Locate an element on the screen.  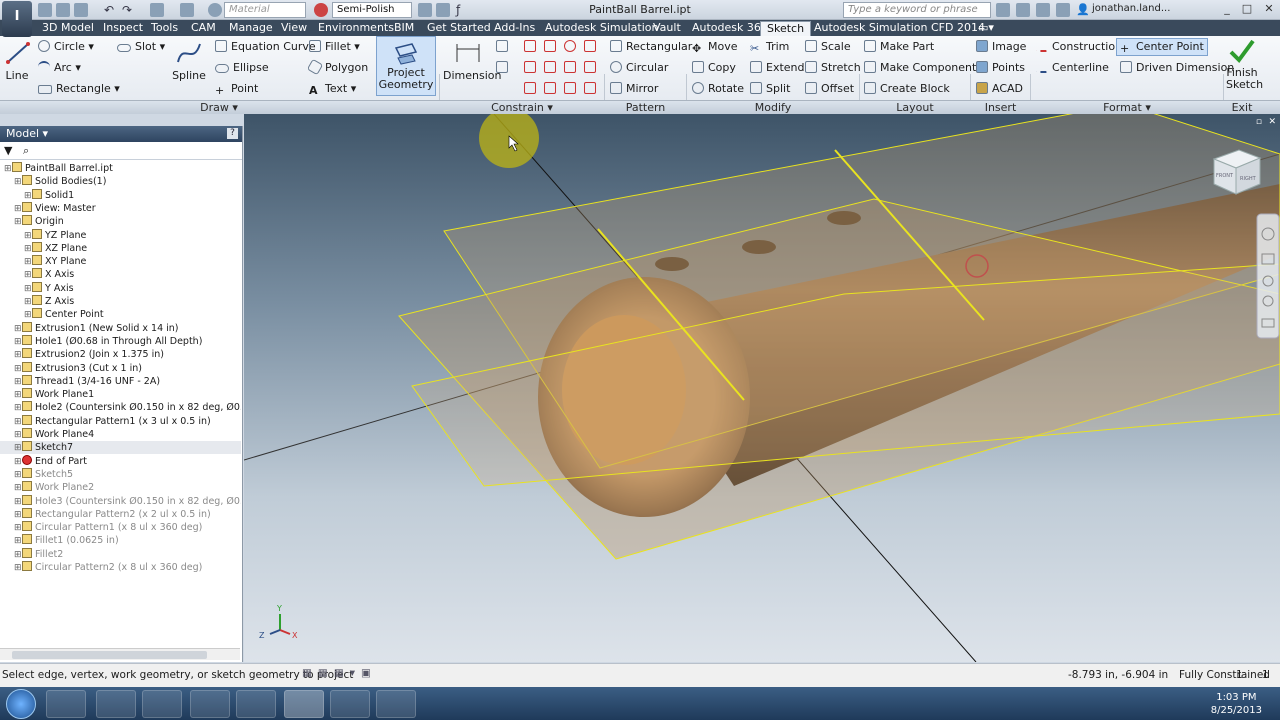
symmetric-icon is located at coordinates (570, 88).